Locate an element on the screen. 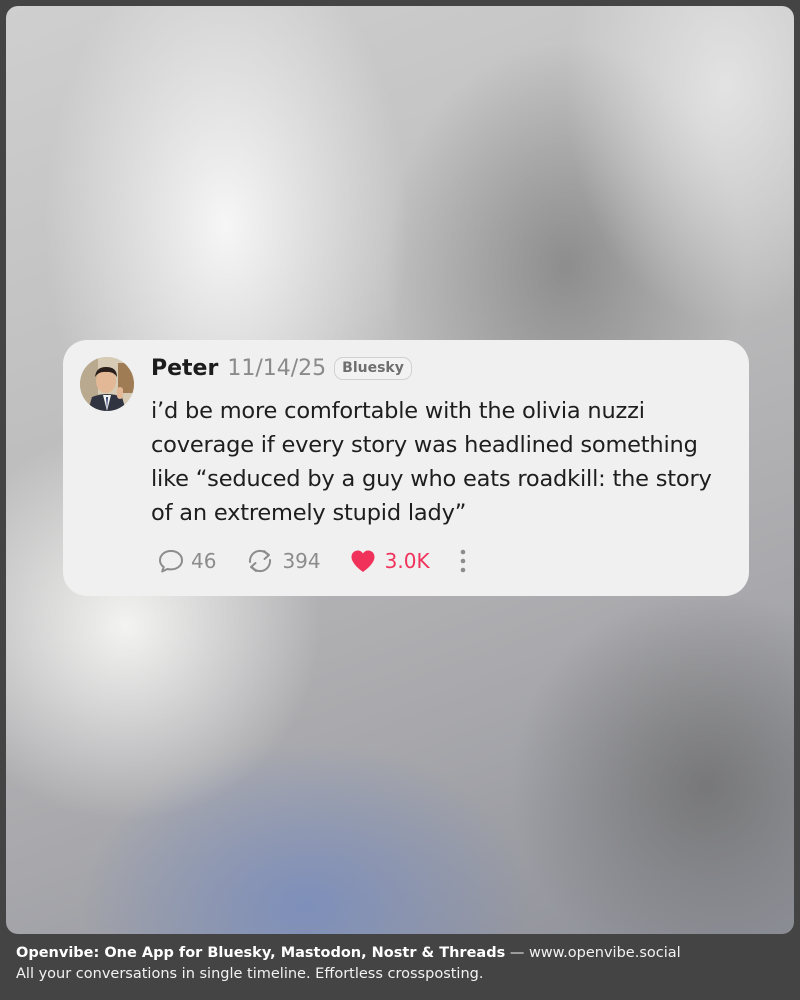 Image resolution: width=800 pixels, height=1000 pixels. post-header: Peter 11/14/25 Bluesky is located at coordinates (281, 368).